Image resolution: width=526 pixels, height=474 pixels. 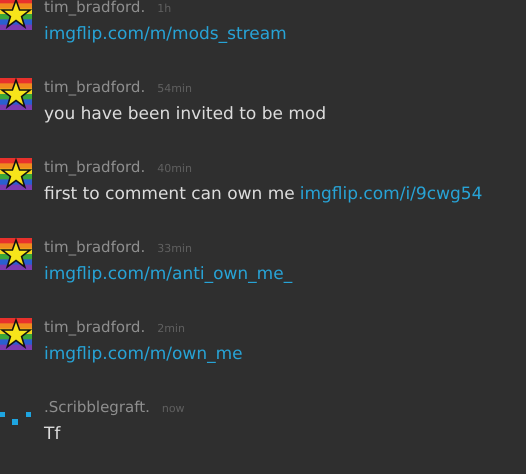 I want to click on message-text: Tf, so click(x=52, y=434).